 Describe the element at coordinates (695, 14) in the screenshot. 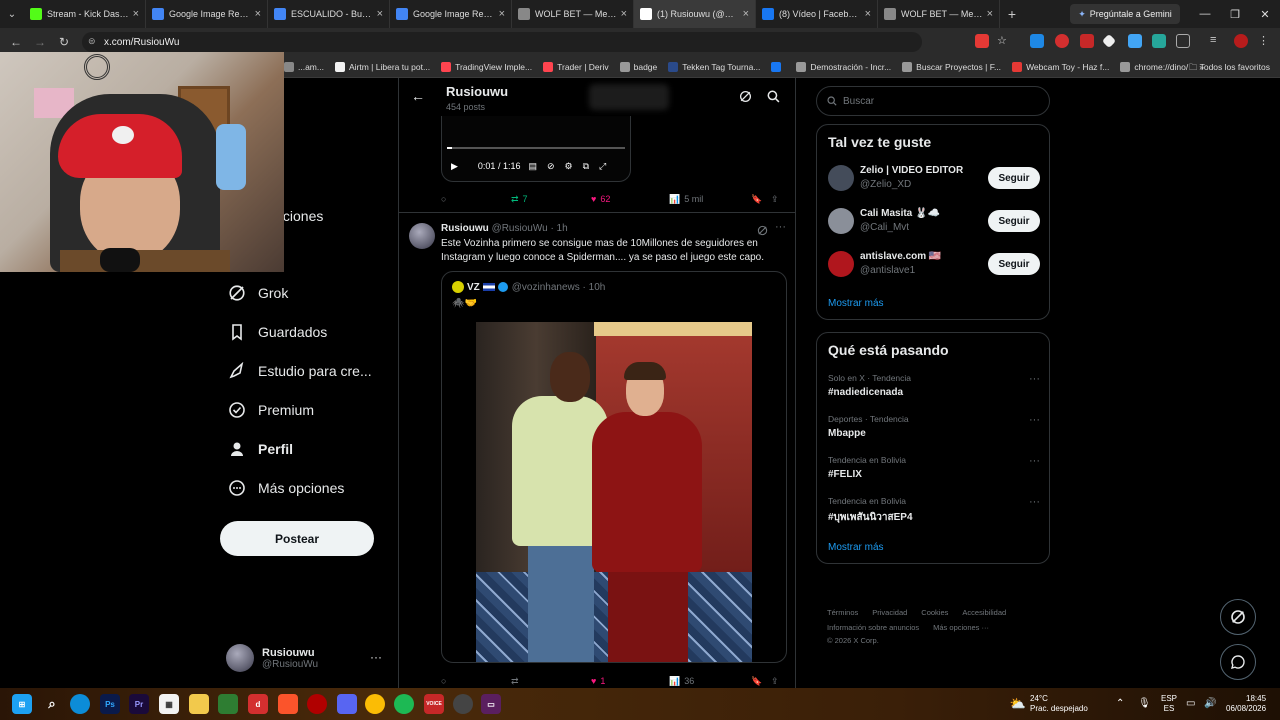

I see `browser-tab: (1) Rusiouwu (@Rusi ×` at that location.